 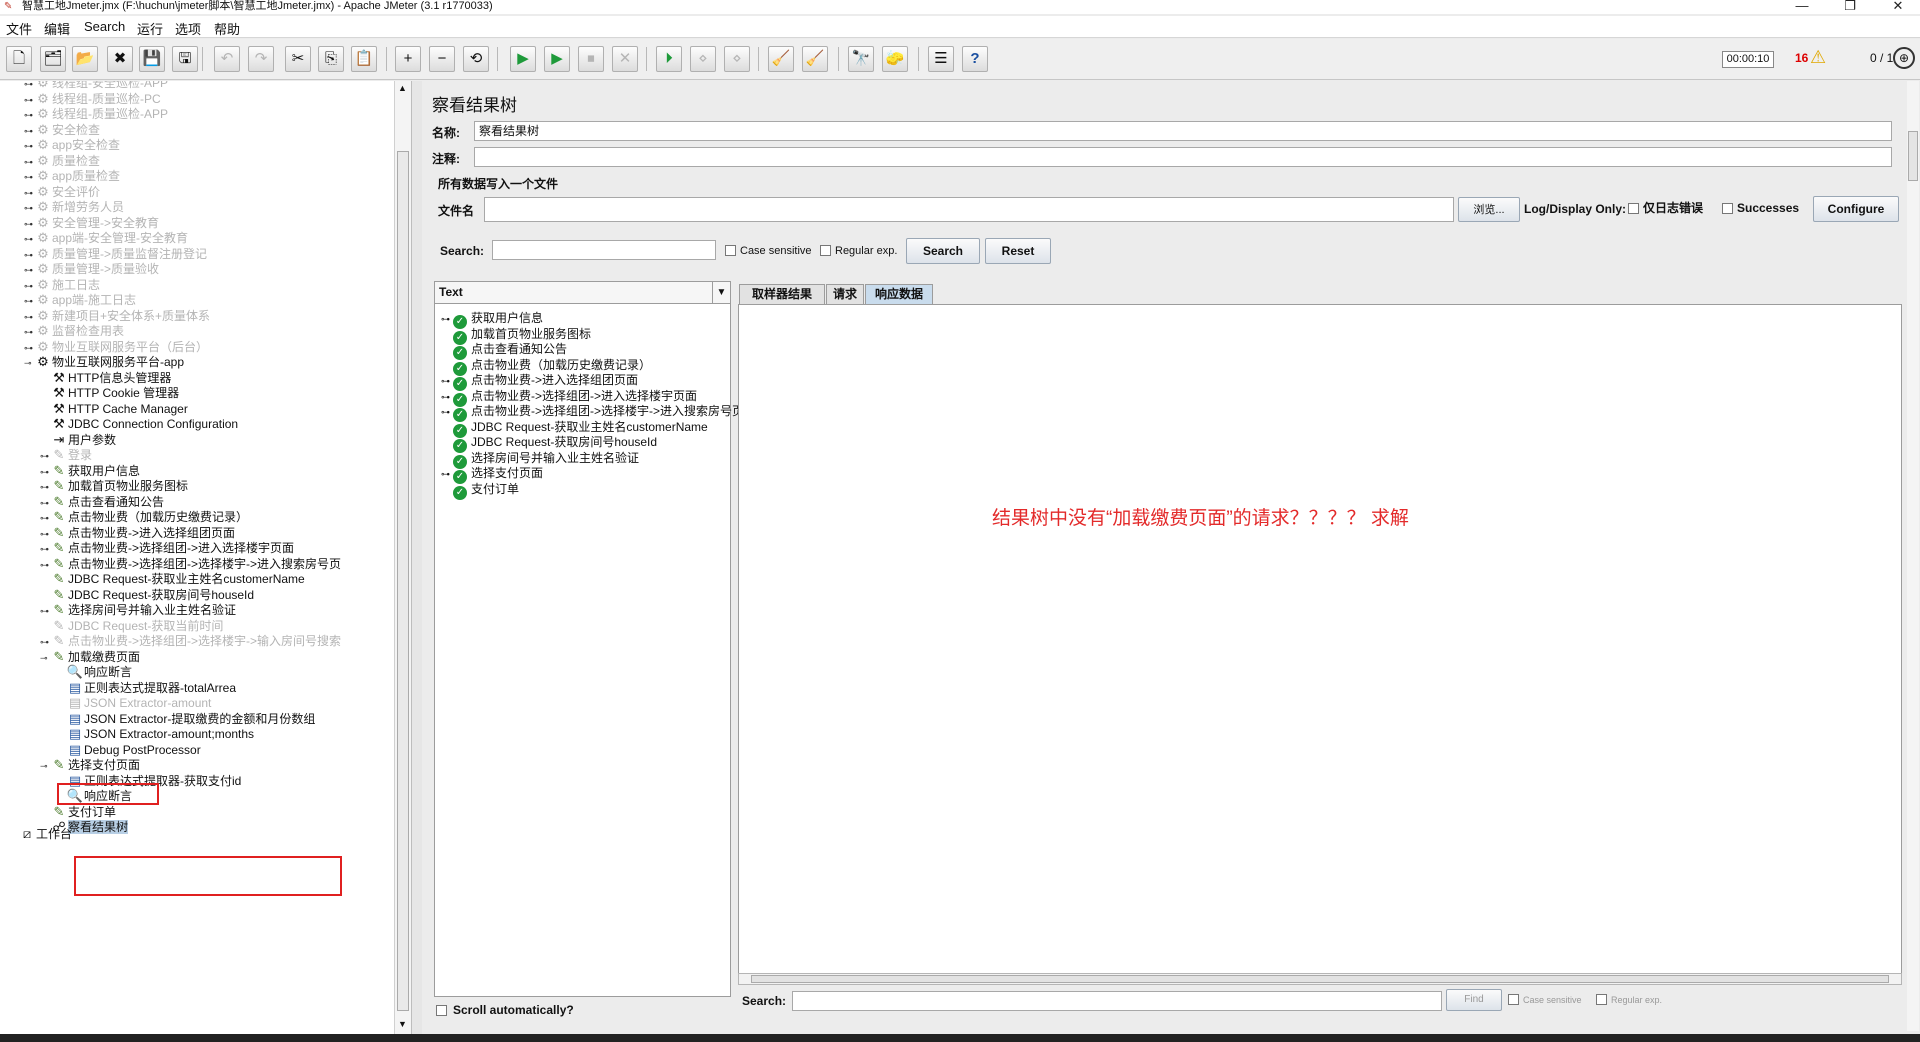 I want to click on horizontal-scroll-thumb, so click(x=1320, y=979).